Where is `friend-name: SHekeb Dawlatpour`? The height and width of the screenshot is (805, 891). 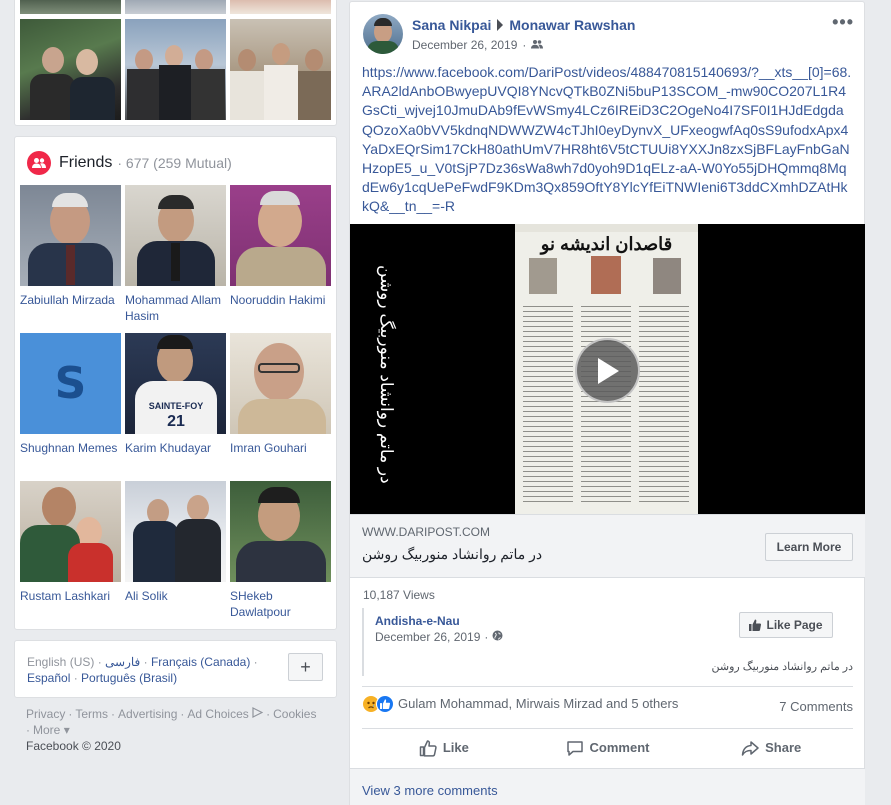 friend-name: SHekeb Dawlatpour is located at coordinates (280, 604).